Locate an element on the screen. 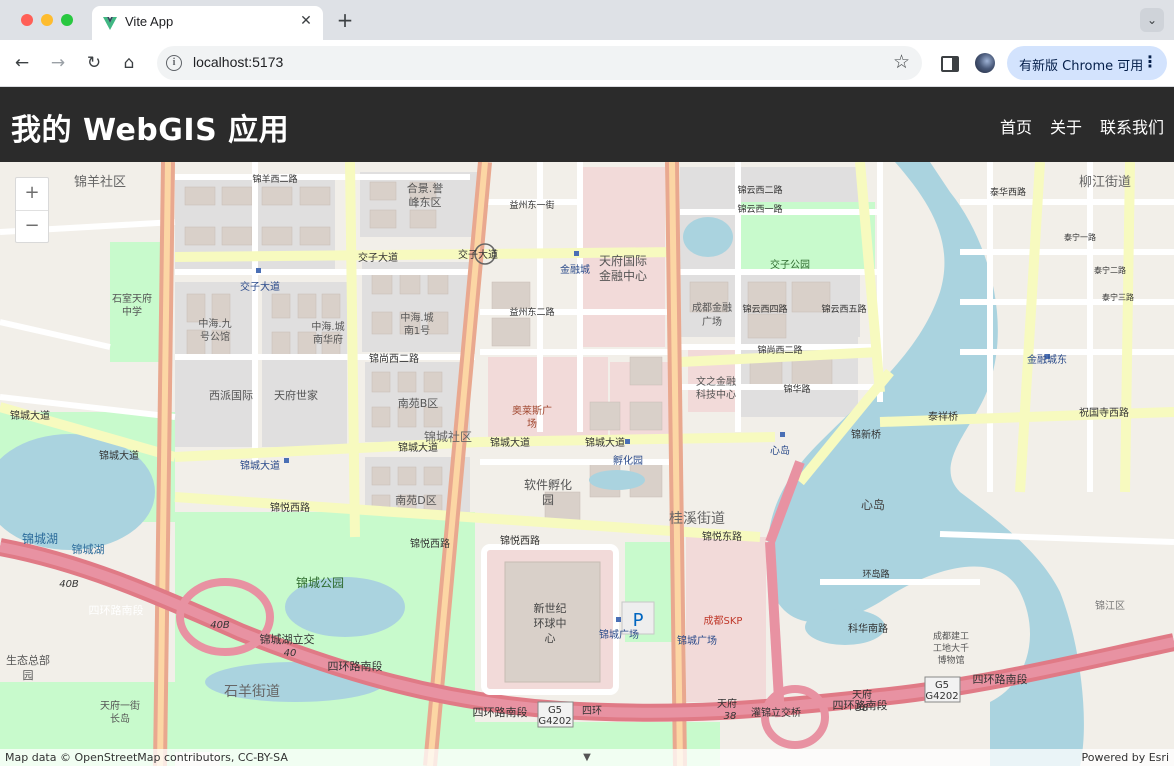 Image resolution: width=1174 pixels, height=766 pixels. chrome-update-button: 有新版 Chrome 可用 ⋮ is located at coordinates (1087, 63).